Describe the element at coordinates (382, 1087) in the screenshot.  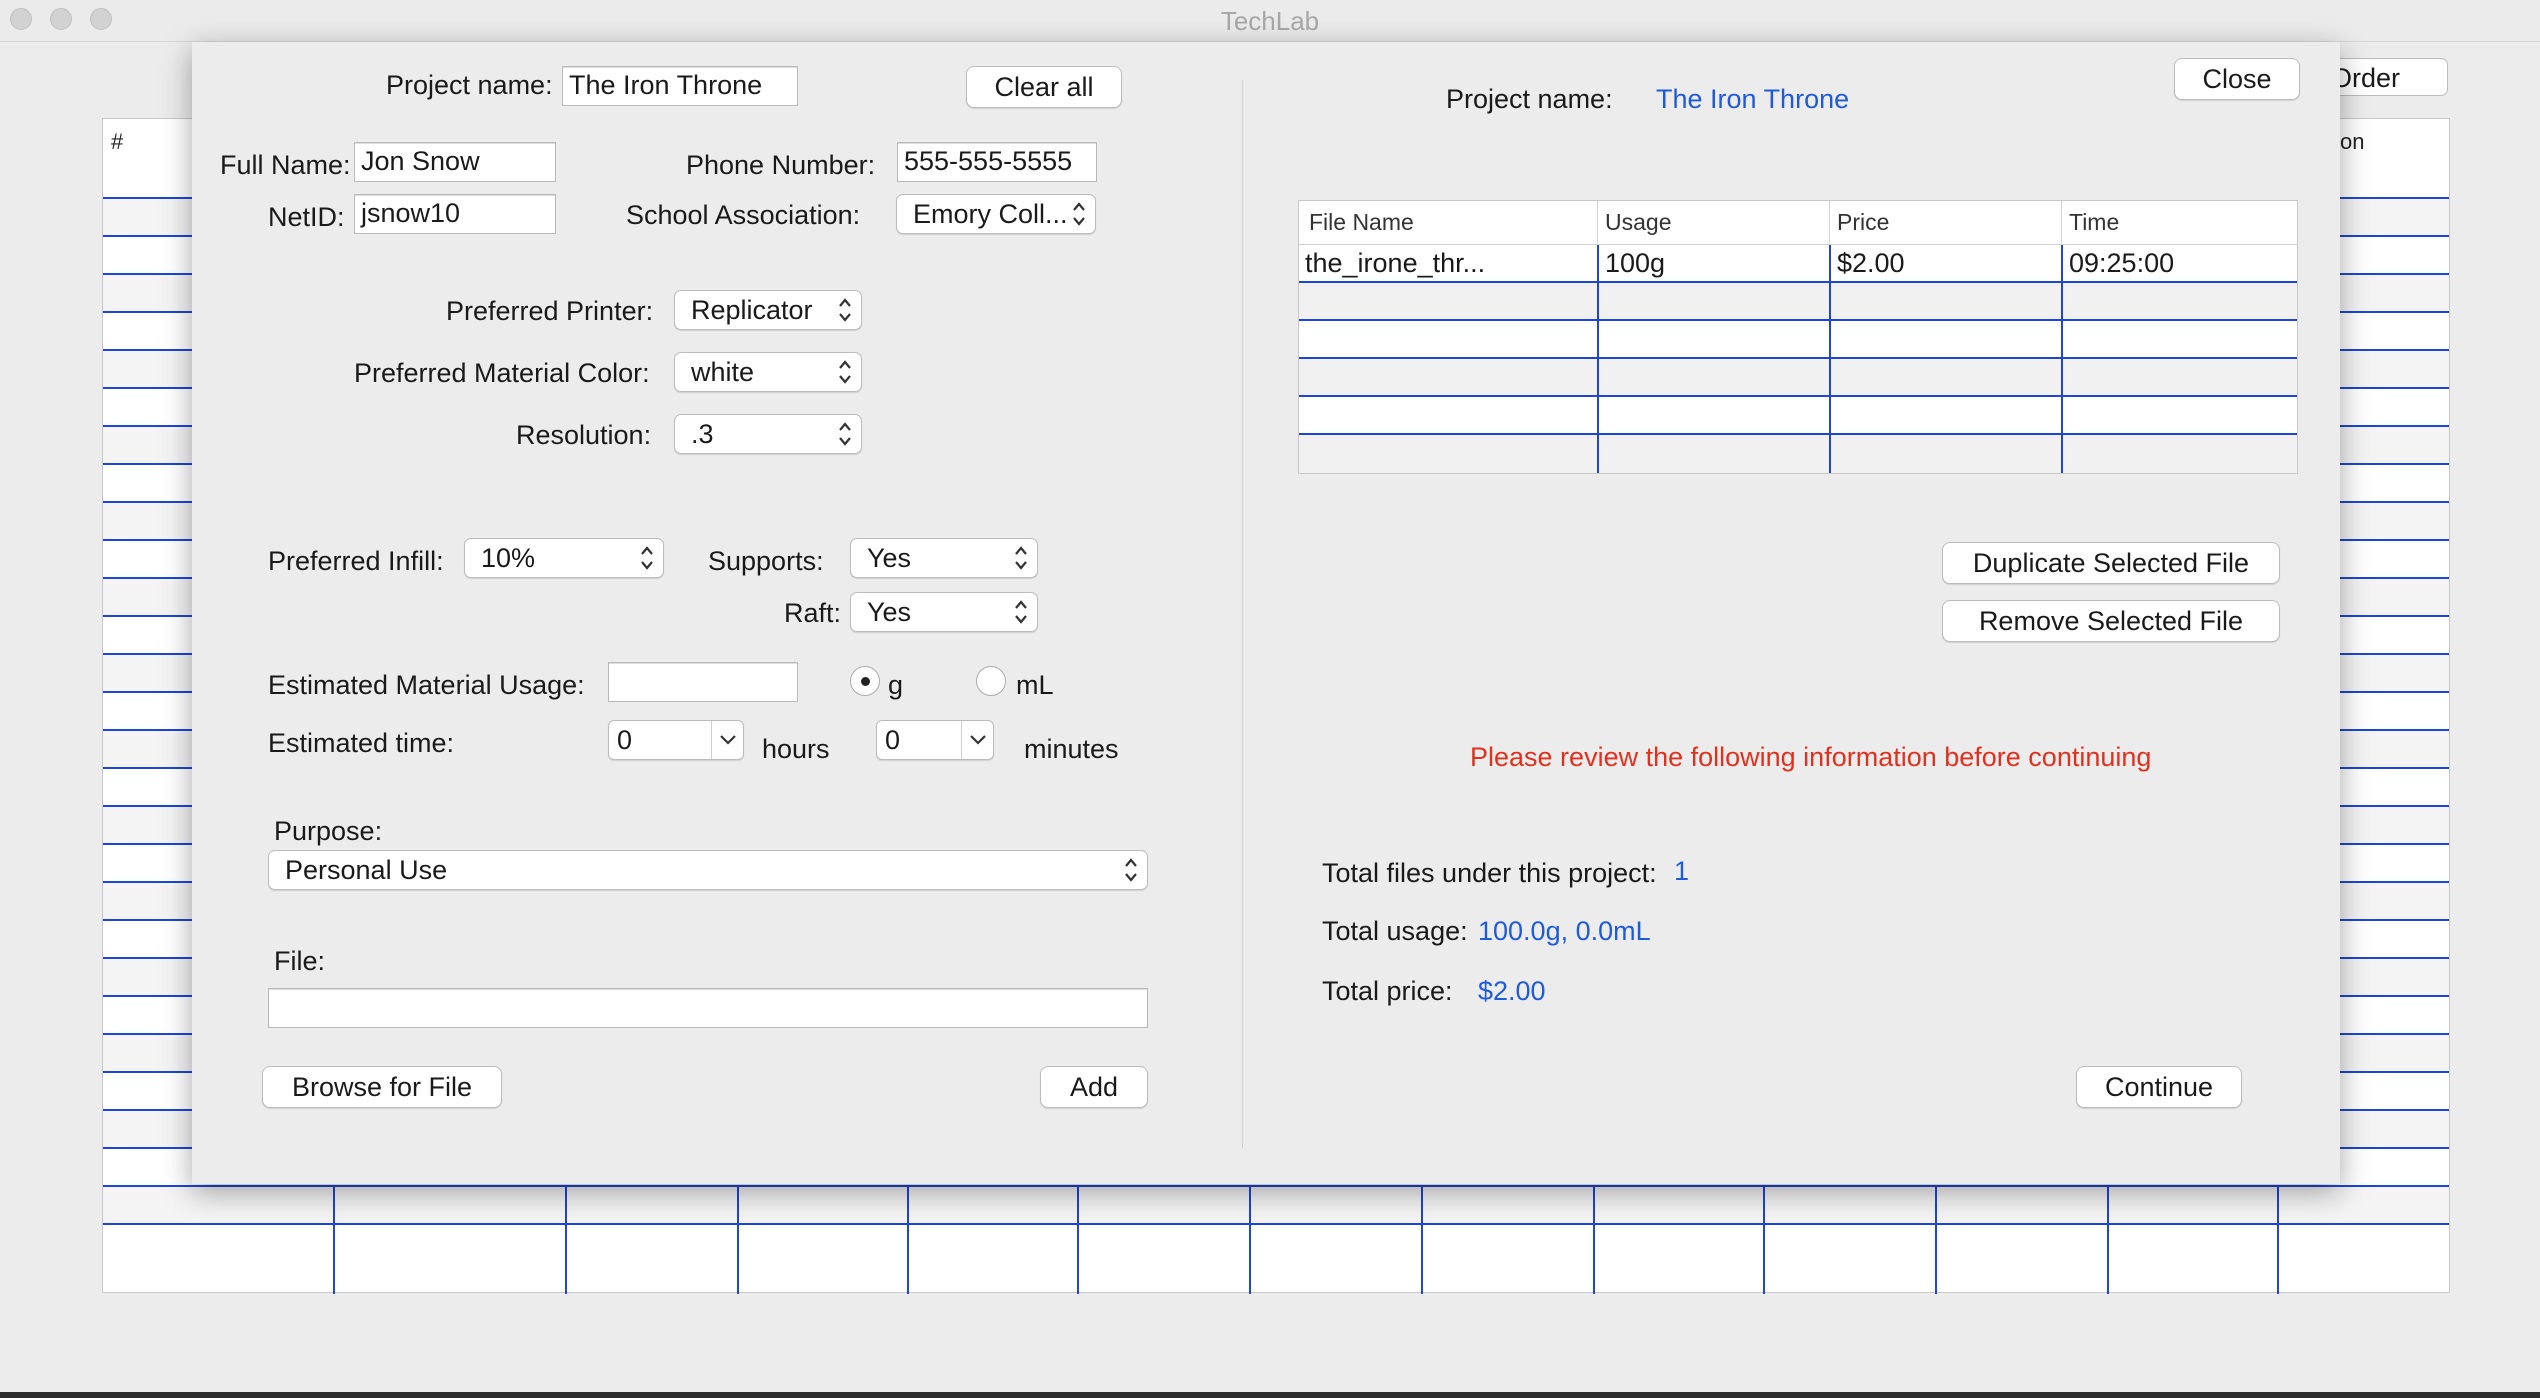
I see `browse-for-file-button: Browse for File` at that location.